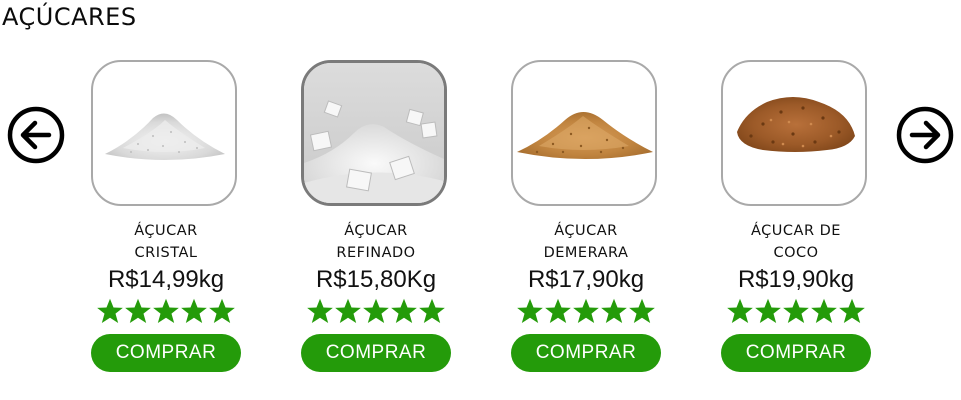 Image resolution: width=961 pixels, height=400 pixels. What do you see at coordinates (796, 242) in the screenshot?
I see `product-name: ÁÇUCAR DE COCO` at bounding box center [796, 242].